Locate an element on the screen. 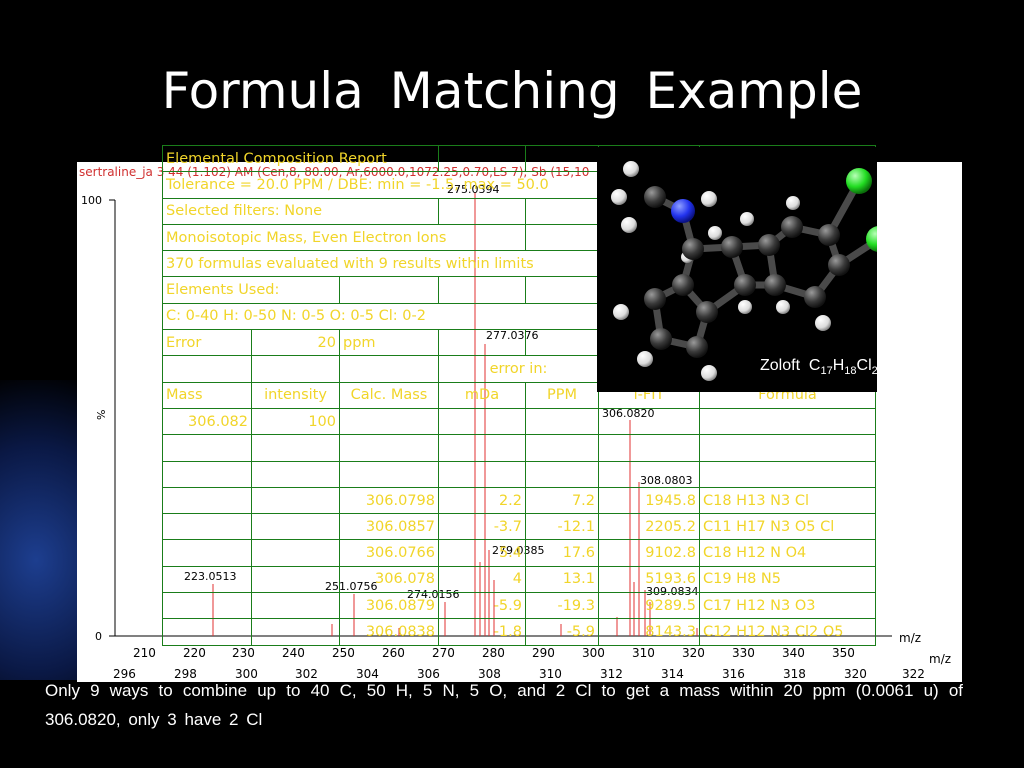 The height and width of the screenshot is (768, 1024). result-row: 306.0766 5.4 17.6 9102.8 C18 H12 N O4 is located at coordinates (519, 553).